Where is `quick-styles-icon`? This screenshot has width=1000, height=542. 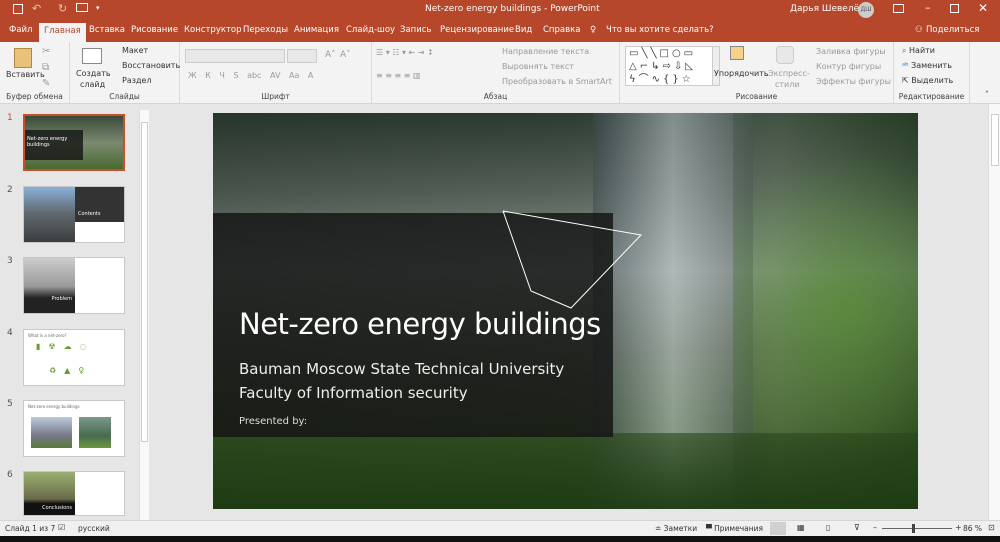 quick-styles-icon is located at coordinates (785, 55).